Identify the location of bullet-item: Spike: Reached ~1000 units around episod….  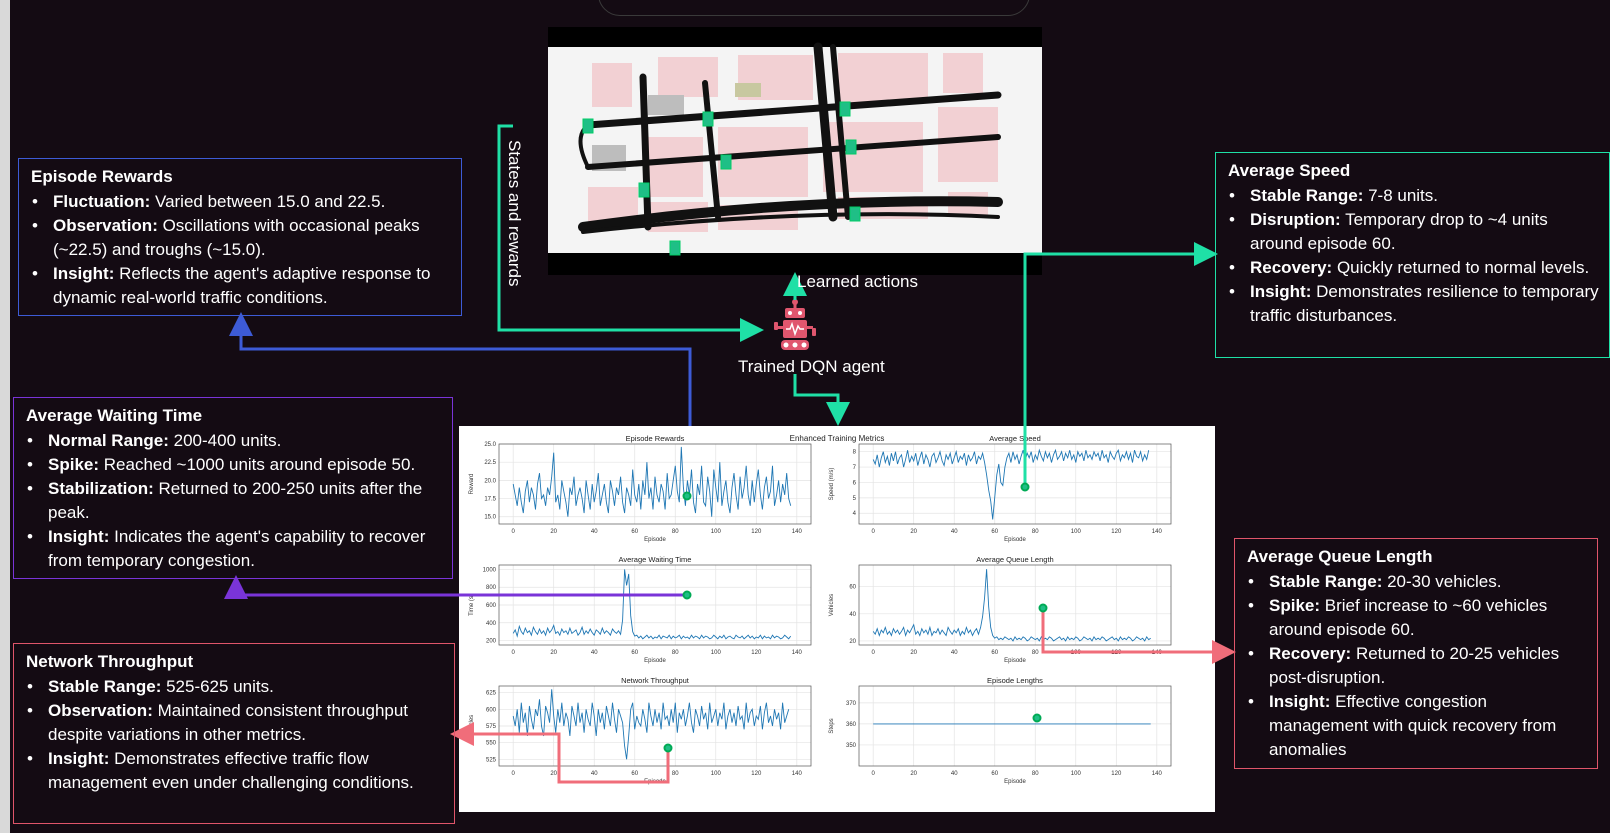
(234, 465).